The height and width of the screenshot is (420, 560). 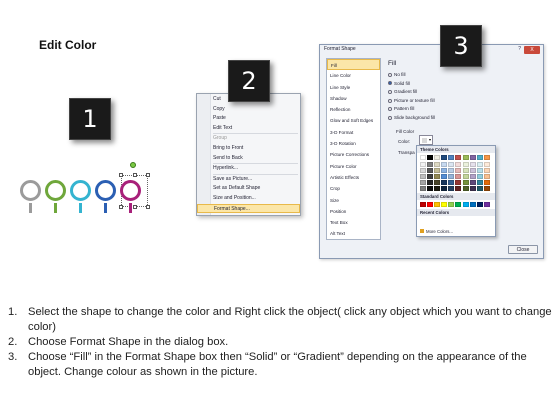 What do you see at coordinates (353, 87) in the screenshot?
I see `category-item: Line Style` at bounding box center [353, 87].